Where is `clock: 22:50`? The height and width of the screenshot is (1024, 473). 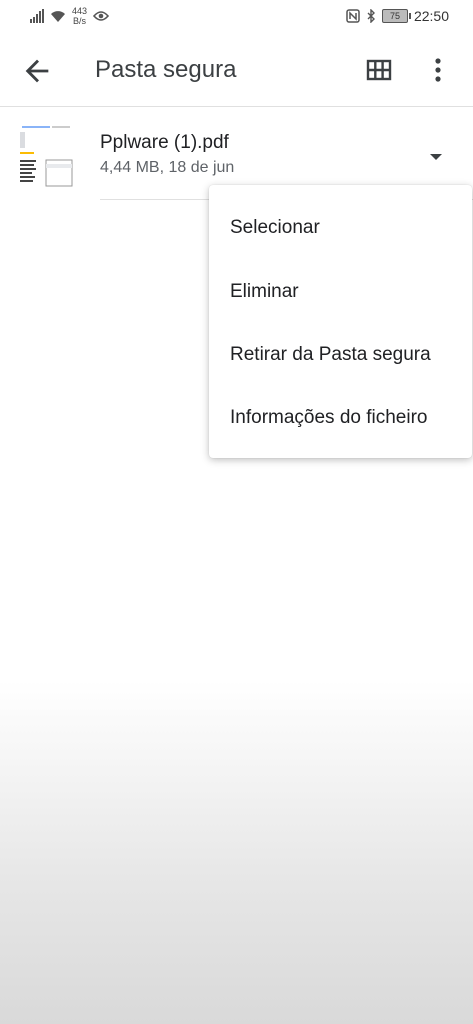
clock: 22:50 is located at coordinates (431, 16).